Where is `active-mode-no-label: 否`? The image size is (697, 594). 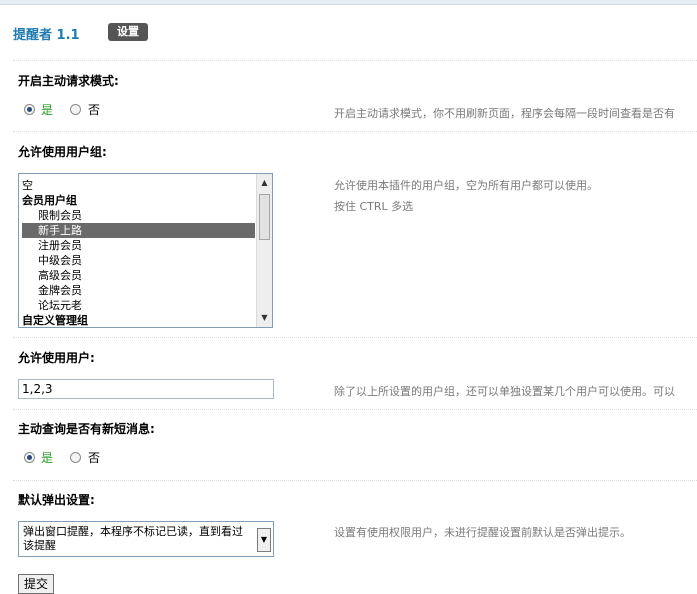 active-mode-no-label: 否 is located at coordinates (94, 109).